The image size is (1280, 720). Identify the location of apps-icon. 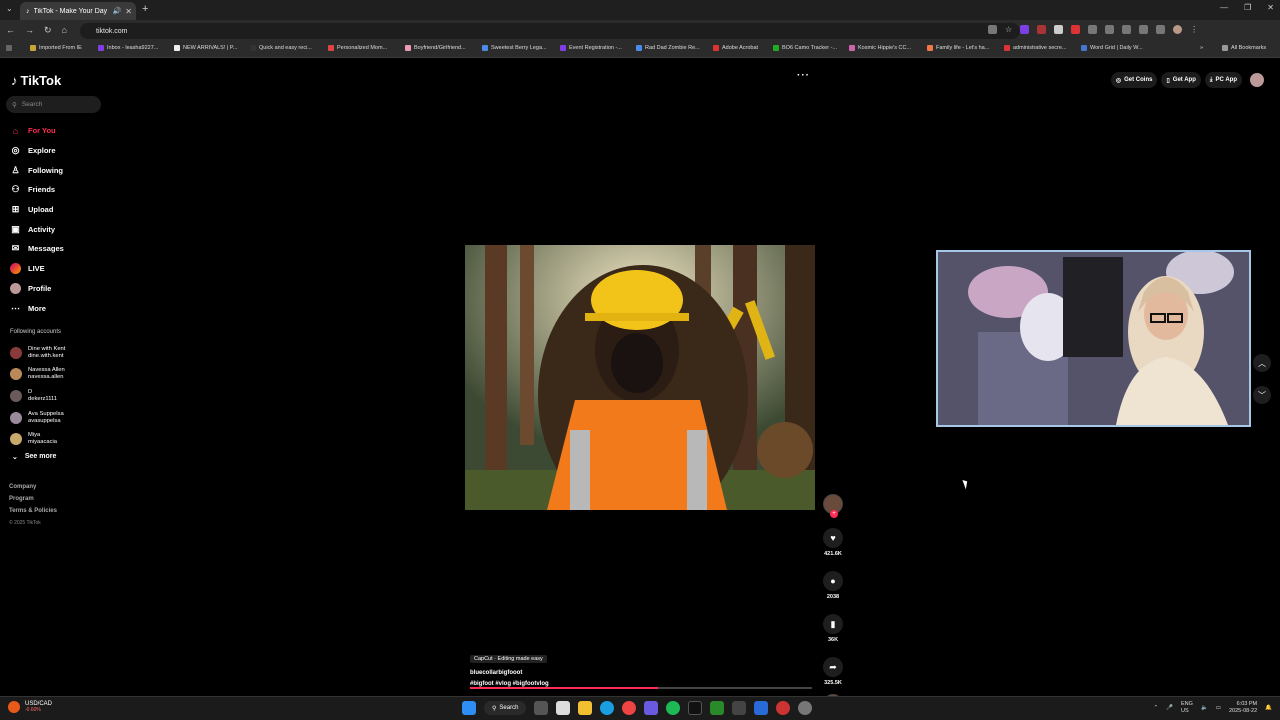
(9, 48).